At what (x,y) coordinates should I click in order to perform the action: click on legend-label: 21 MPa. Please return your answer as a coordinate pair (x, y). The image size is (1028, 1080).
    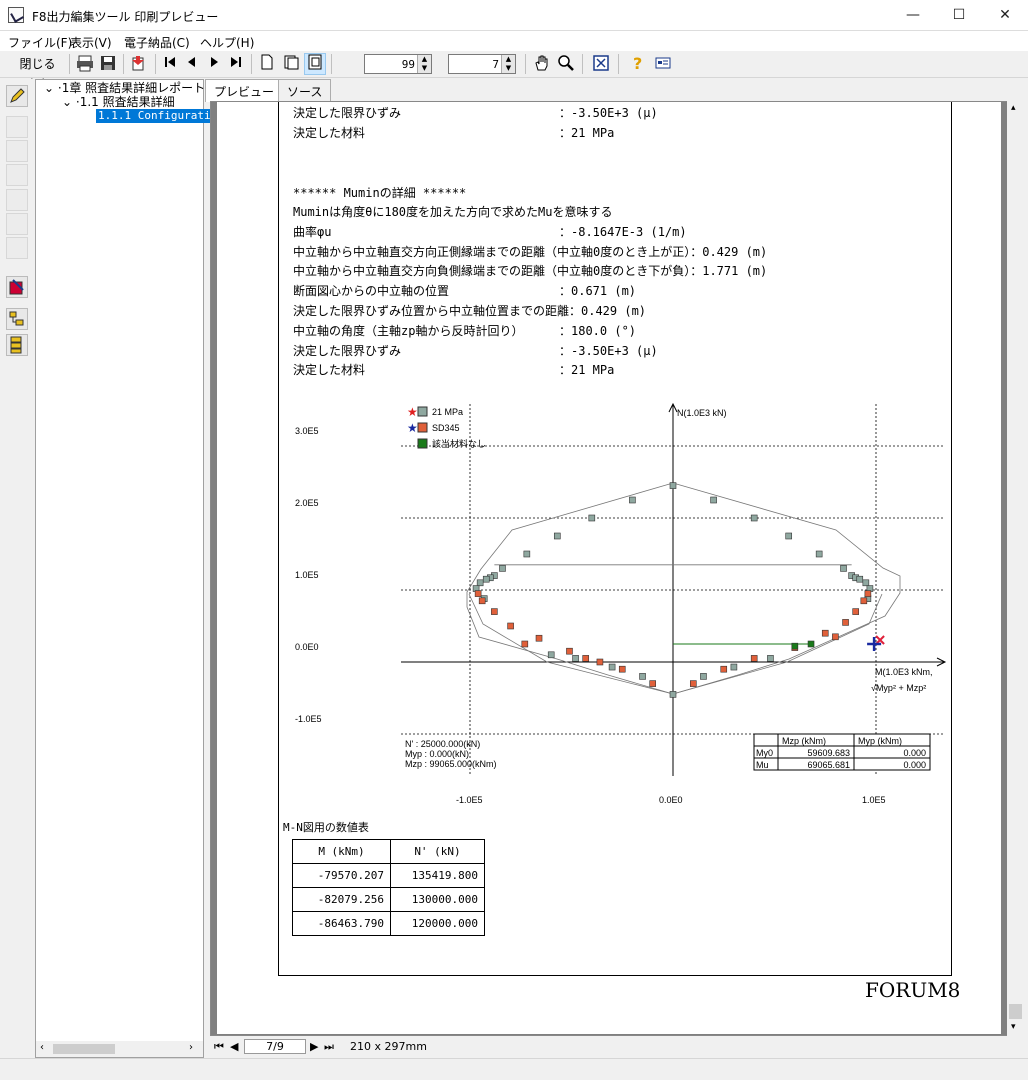
    Looking at the image, I should click on (447, 412).